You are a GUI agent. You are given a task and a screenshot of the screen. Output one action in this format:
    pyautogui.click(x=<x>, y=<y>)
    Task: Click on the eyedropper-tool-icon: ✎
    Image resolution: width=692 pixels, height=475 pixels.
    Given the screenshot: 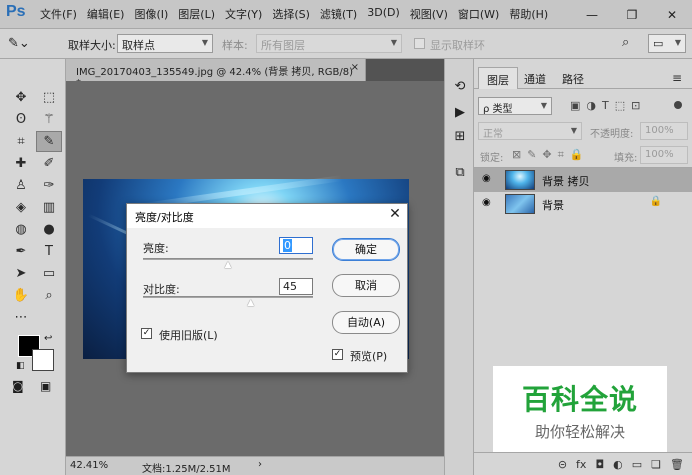 What is the action you would take?
    pyautogui.click(x=49, y=141)
    